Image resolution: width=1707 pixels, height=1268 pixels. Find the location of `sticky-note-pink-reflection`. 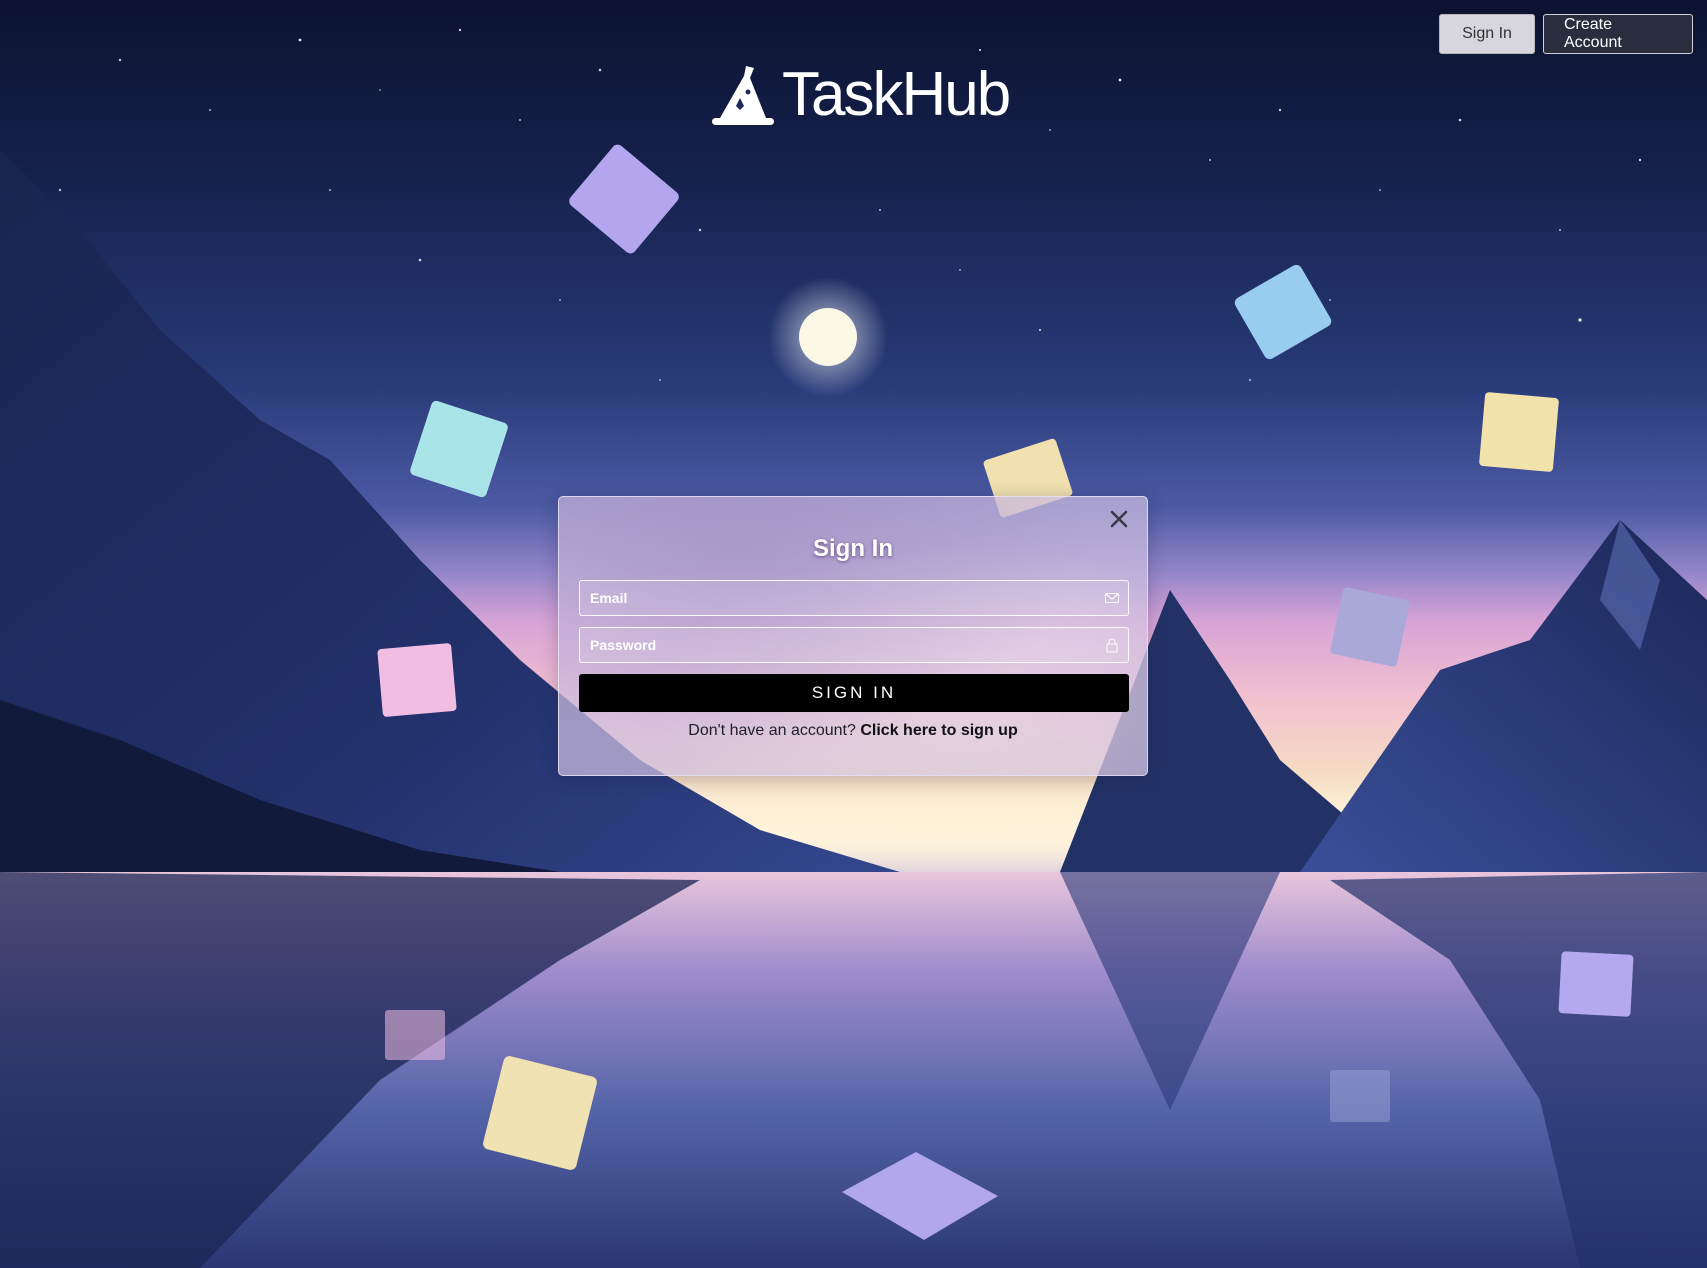

sticky-note-pink-reflection is located at coordinates (415, 1035).